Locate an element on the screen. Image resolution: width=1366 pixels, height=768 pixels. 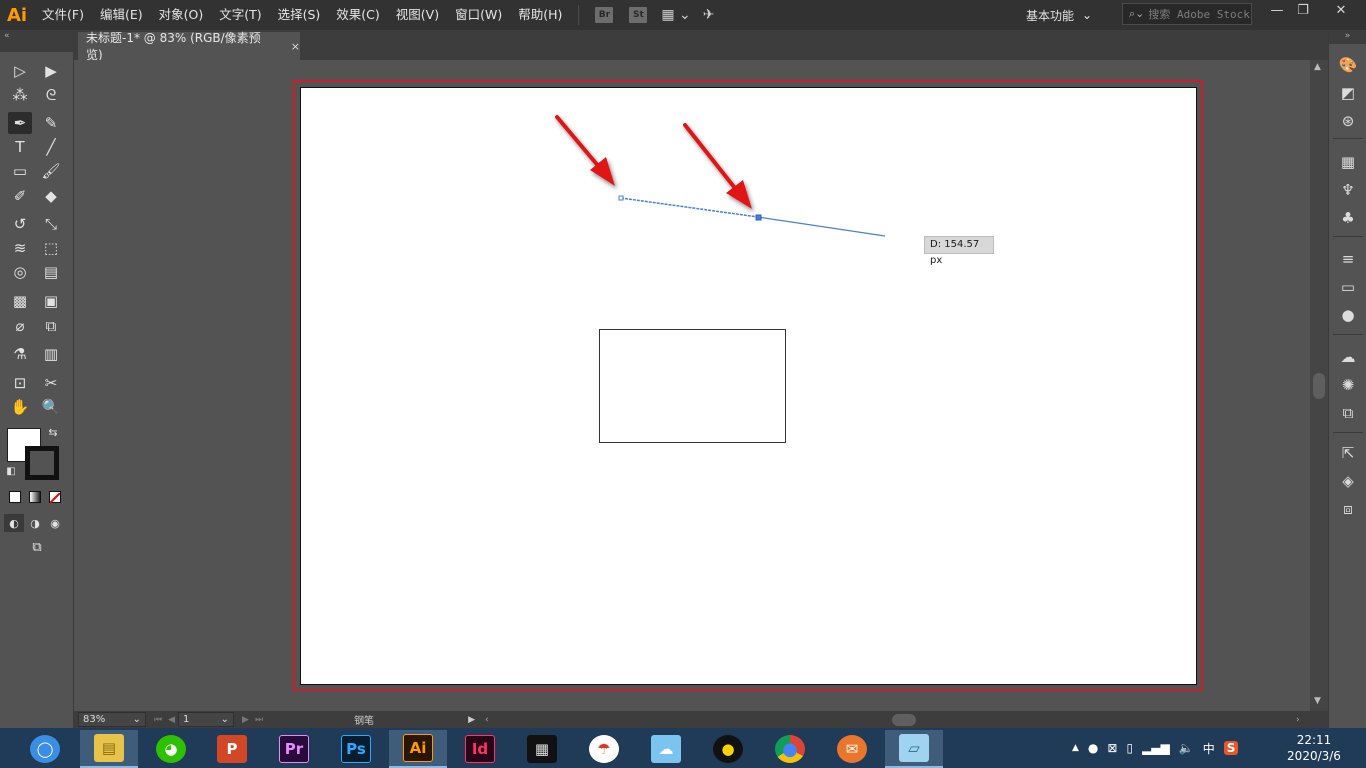
menu-file: 文件(F) is located at coordinates (63, 15).